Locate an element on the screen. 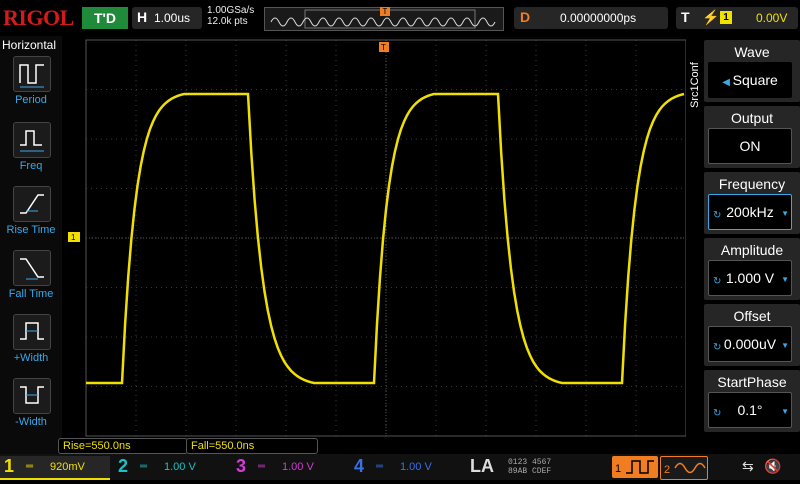  la-channels-row-2: 89AB CDEF is located at coordinates (530, 471).